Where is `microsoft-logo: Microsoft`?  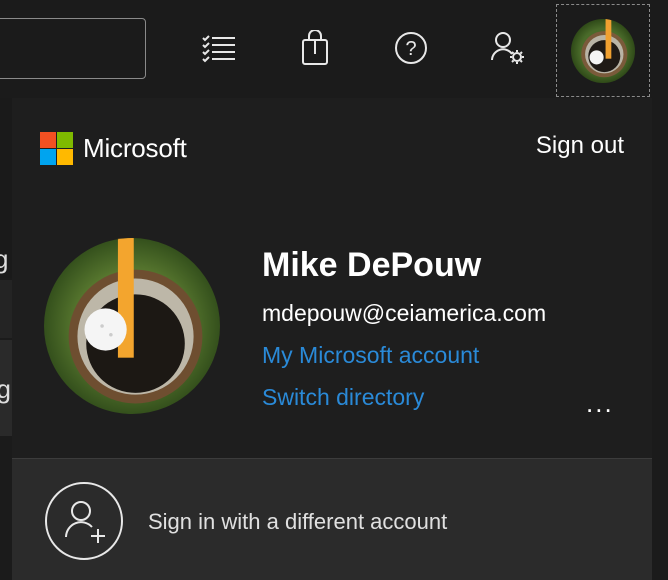 microsoft-logo: Microsoft is located at coordinates (113, 148).